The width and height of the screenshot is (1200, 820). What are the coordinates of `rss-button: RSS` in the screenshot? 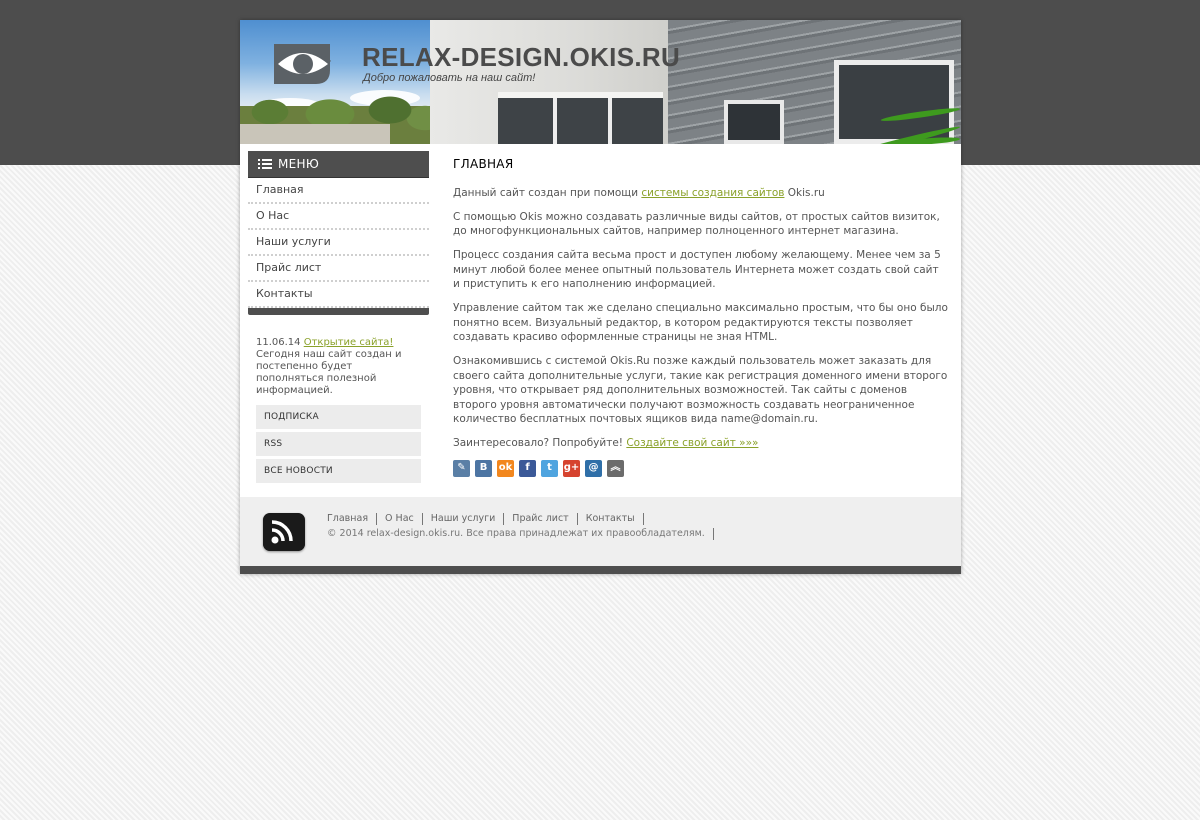 It's located at (338, 444).